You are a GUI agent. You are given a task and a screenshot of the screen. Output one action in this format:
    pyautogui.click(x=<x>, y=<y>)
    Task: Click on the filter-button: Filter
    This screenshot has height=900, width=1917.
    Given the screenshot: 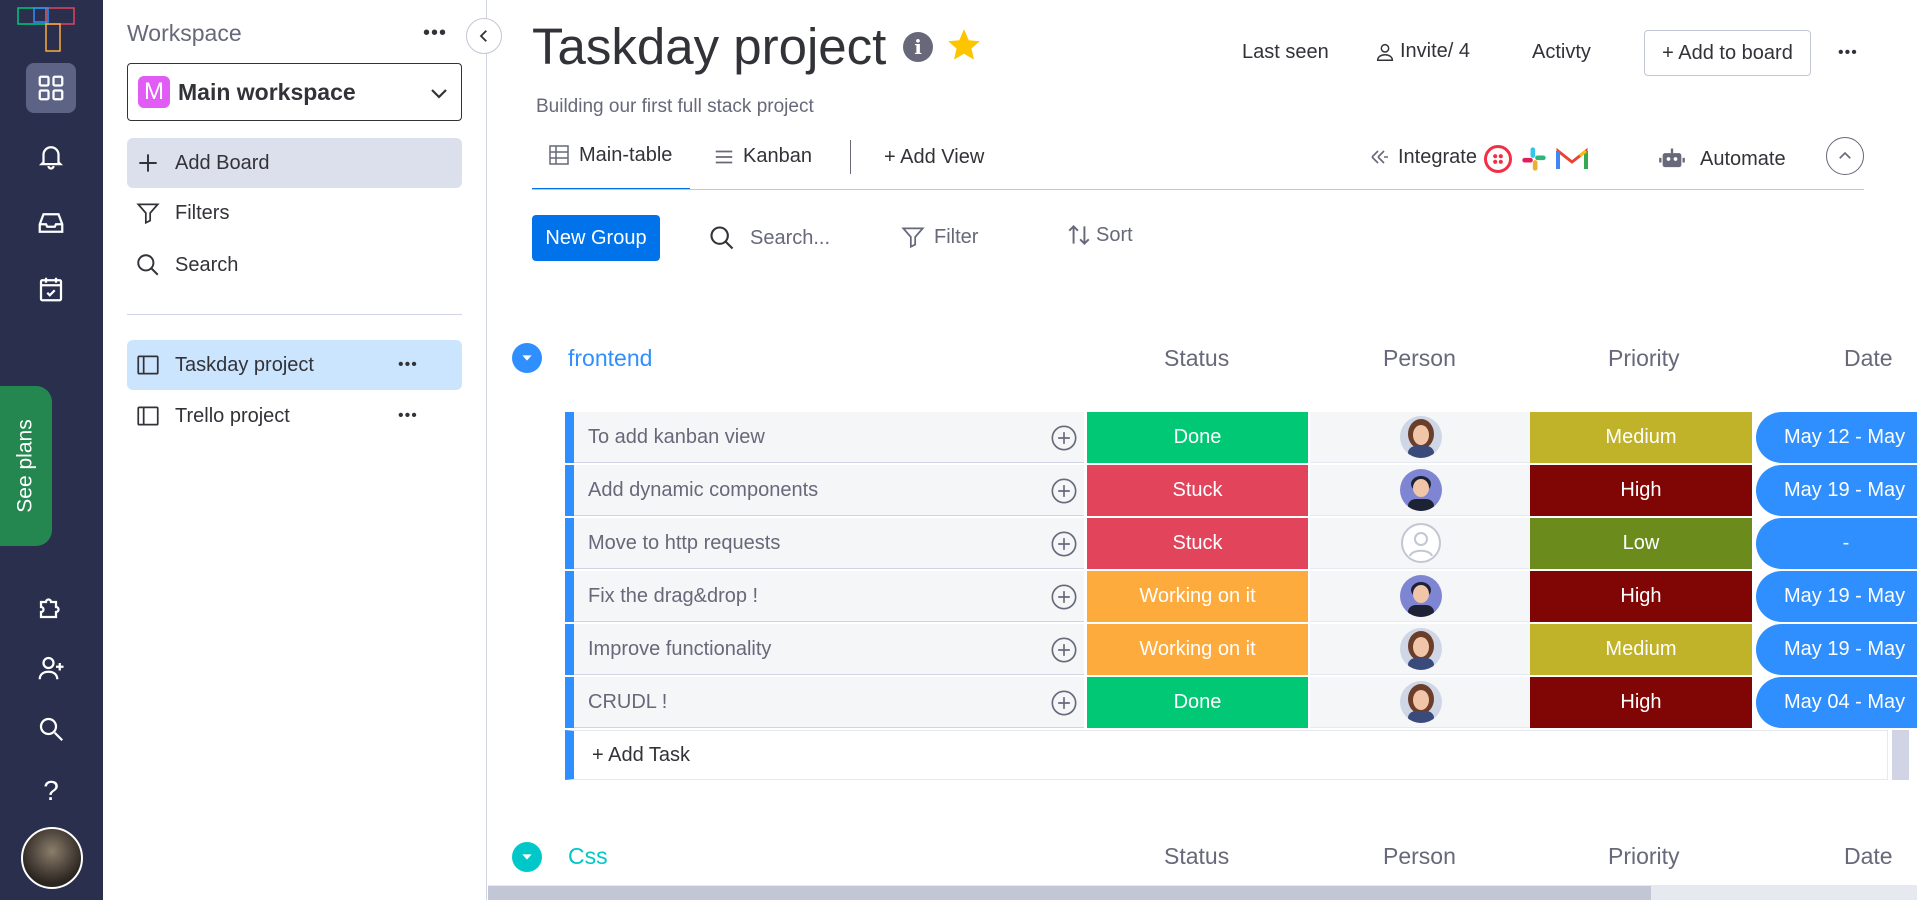 What is the action you would take?
    pyautogui.click(x=939, y=237)
    